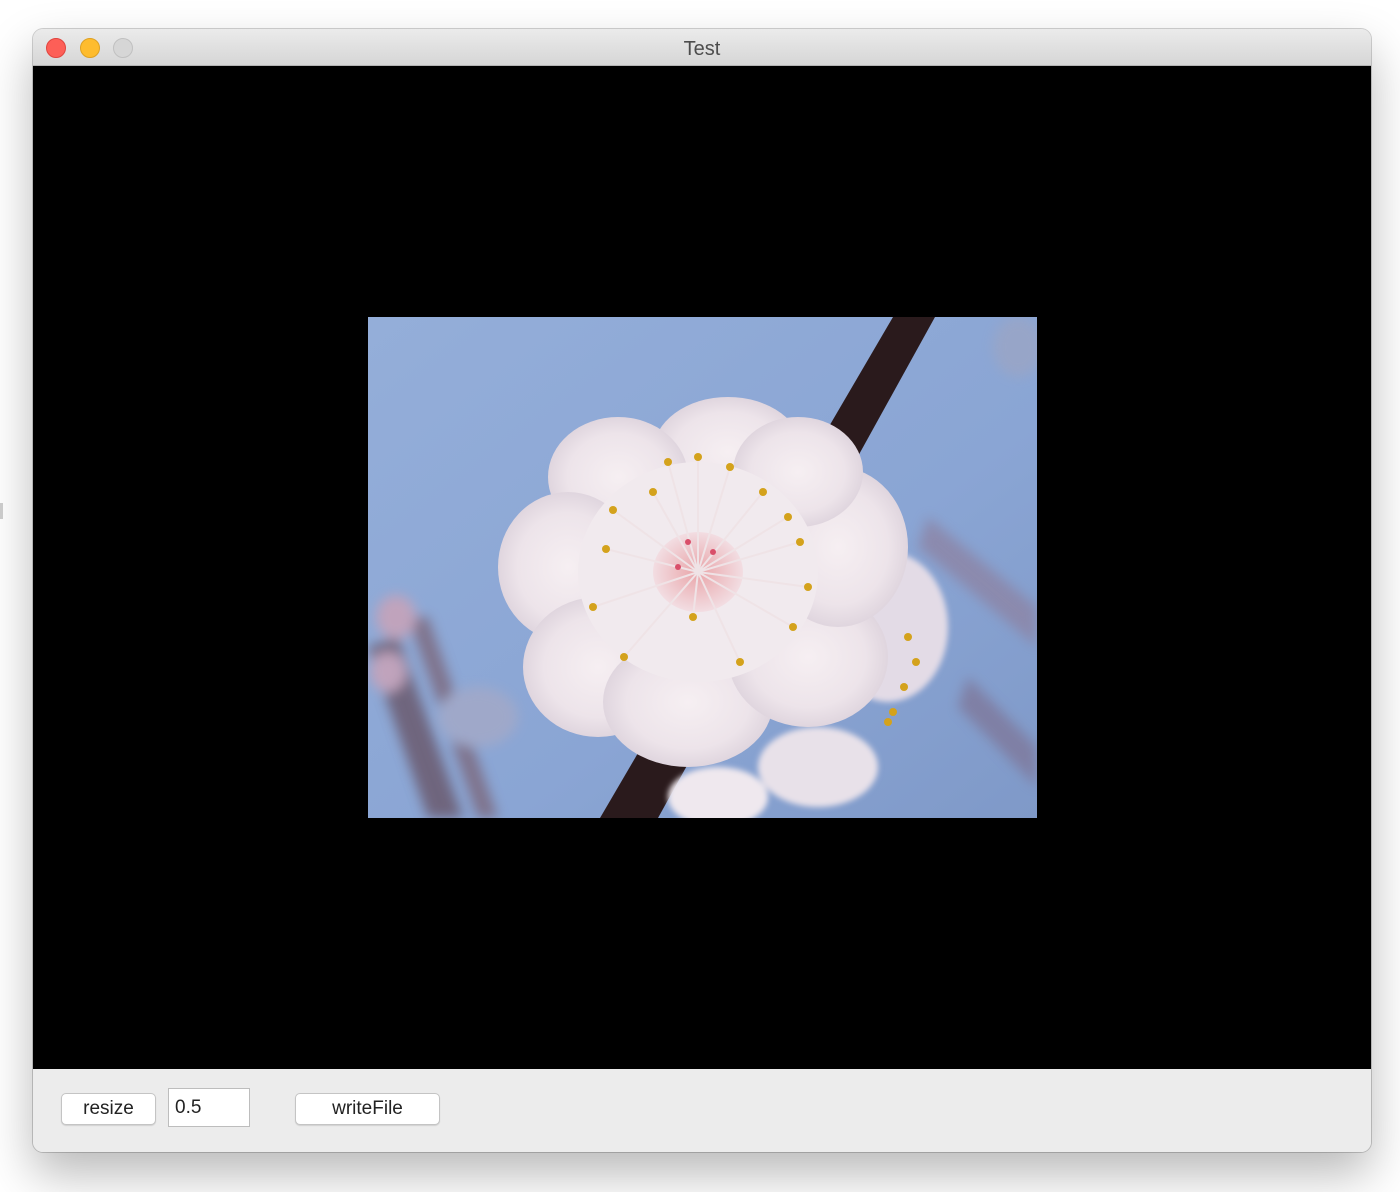  I want to click on control-bar: resize writeFile, so click(702, 1110).